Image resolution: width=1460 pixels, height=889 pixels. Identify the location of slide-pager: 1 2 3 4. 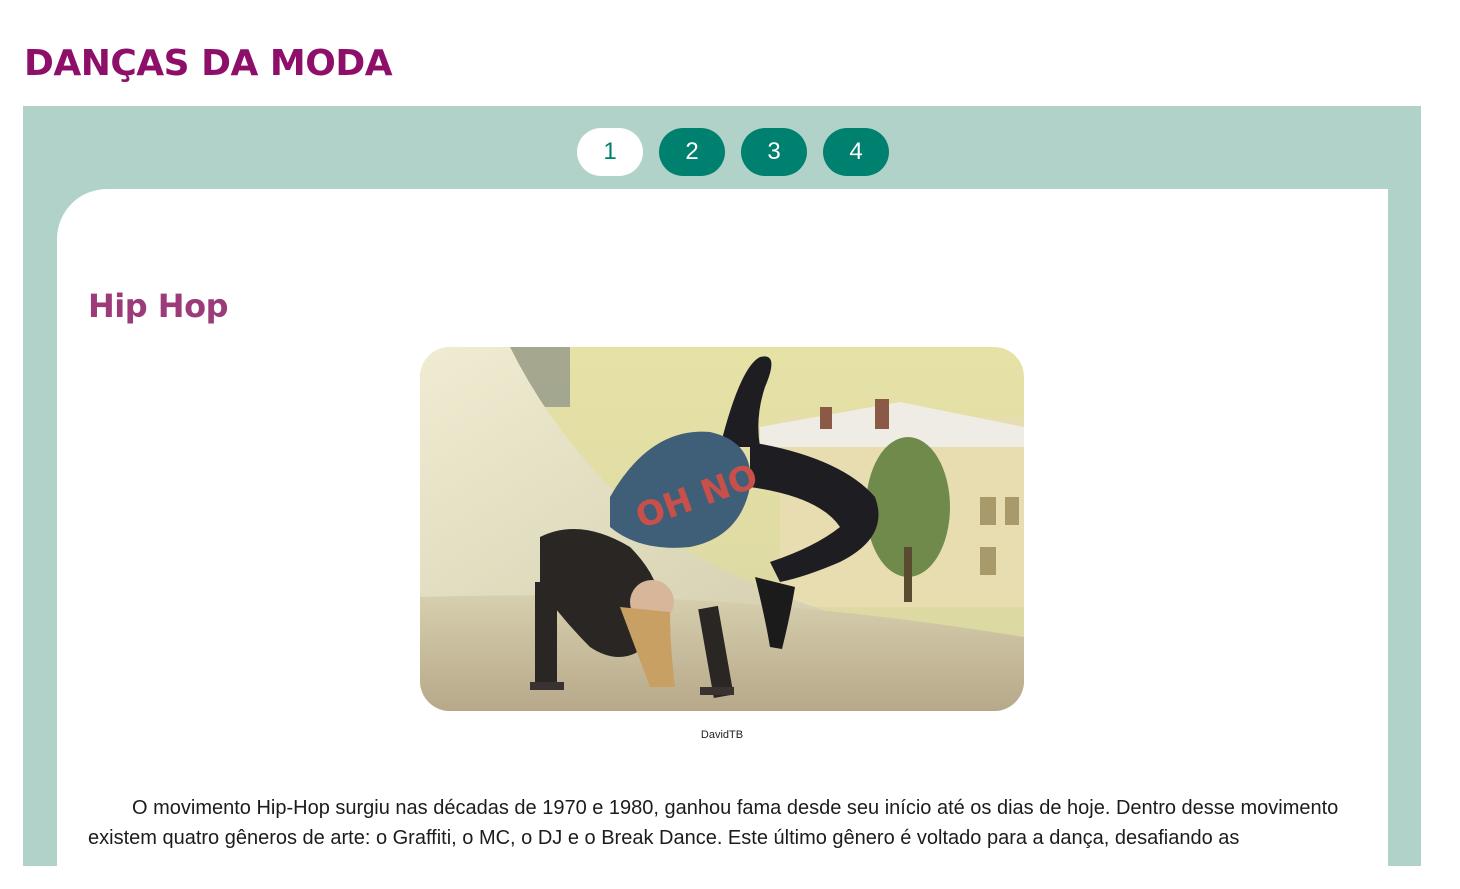
(722, 152).